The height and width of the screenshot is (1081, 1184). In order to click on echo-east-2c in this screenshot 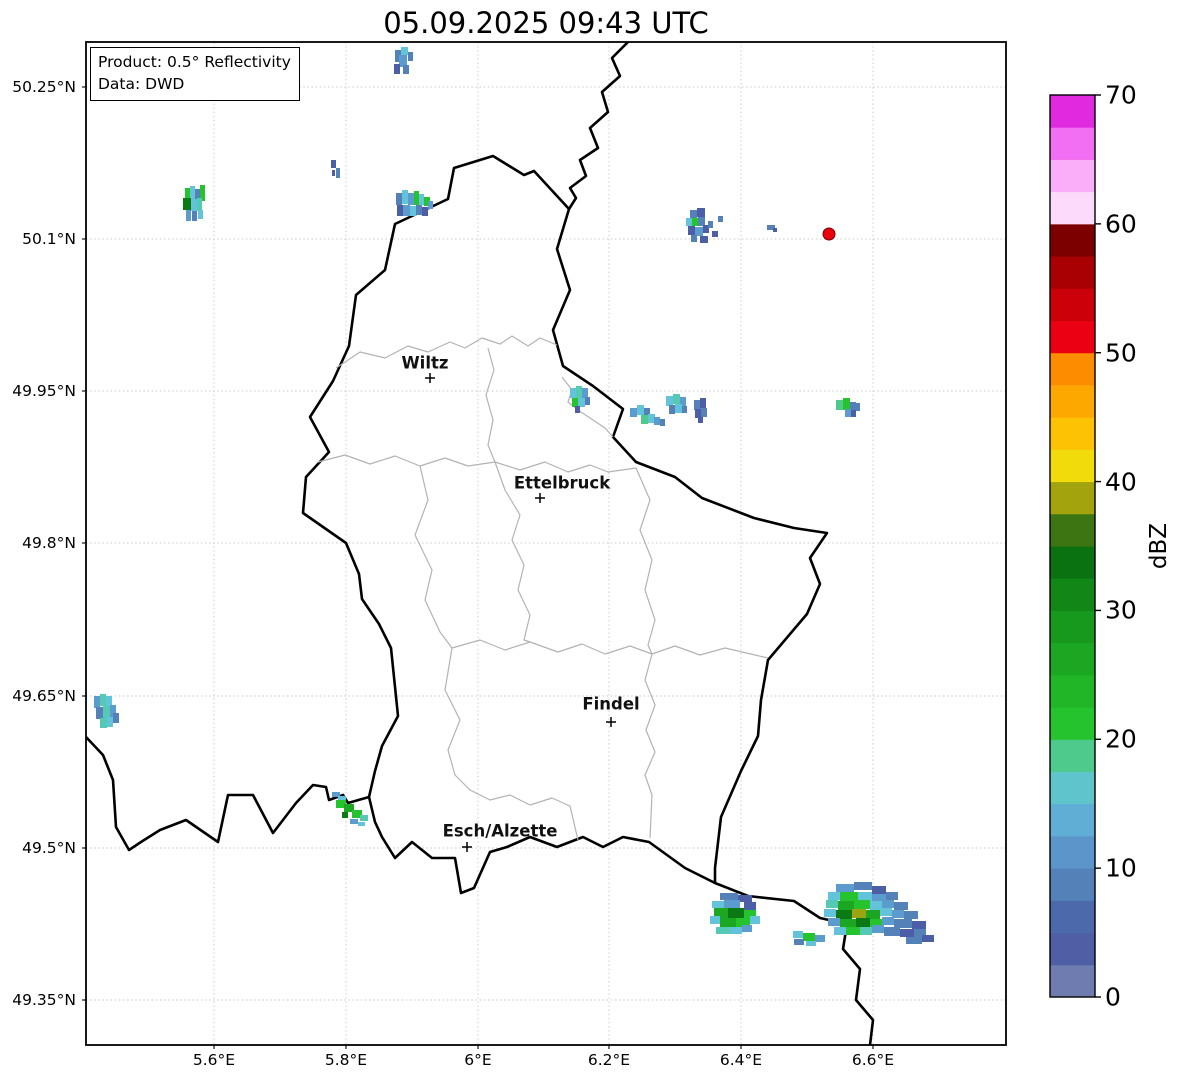, I will do `click(700, 410)`.